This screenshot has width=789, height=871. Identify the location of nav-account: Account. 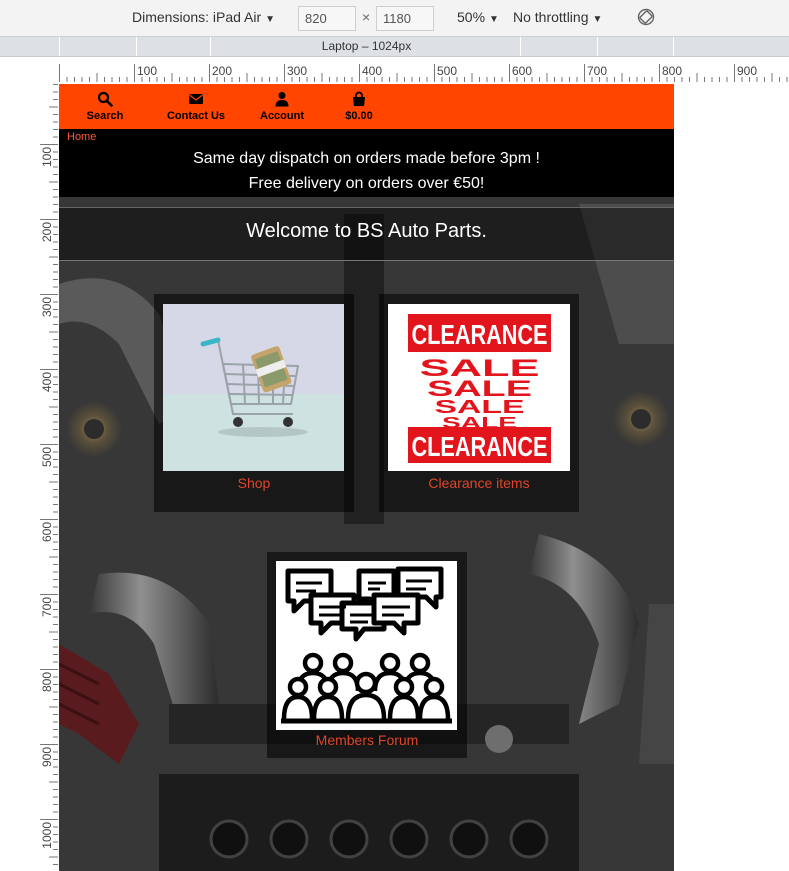
(282, 106).